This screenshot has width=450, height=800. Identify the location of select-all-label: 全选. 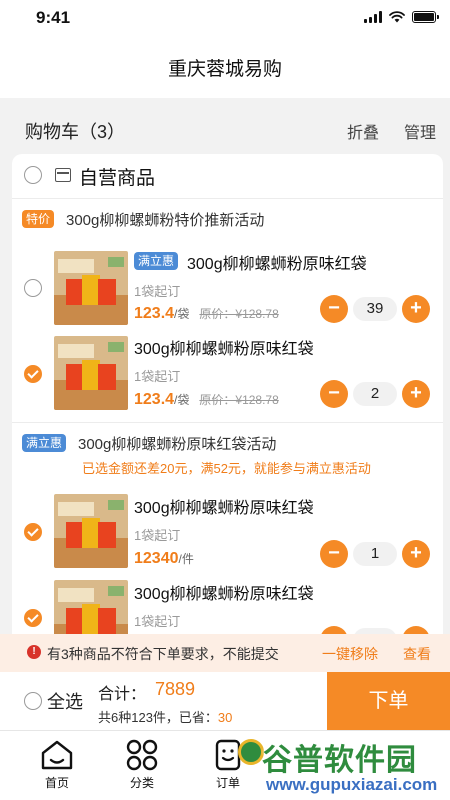
(65, 701).